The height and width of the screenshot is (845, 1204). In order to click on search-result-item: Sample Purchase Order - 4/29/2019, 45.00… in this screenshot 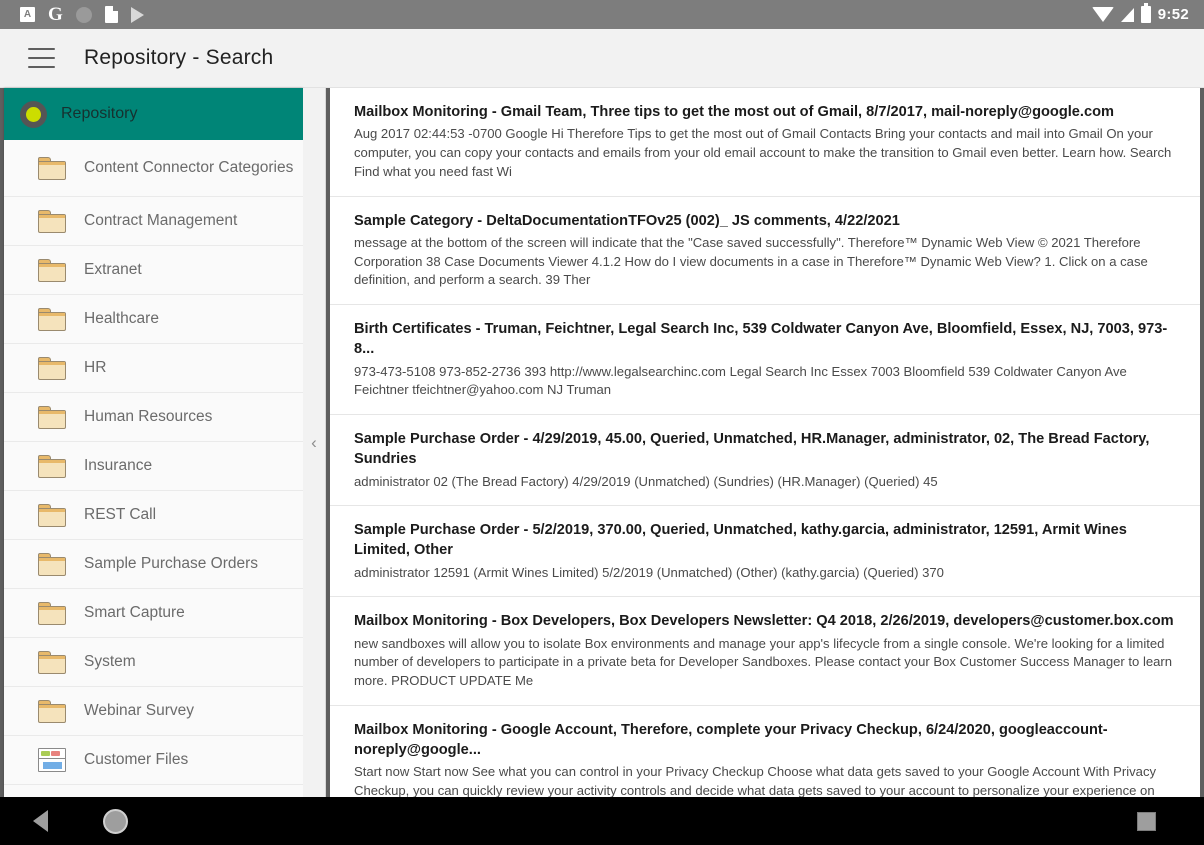, I will do `click(765, 461)`.